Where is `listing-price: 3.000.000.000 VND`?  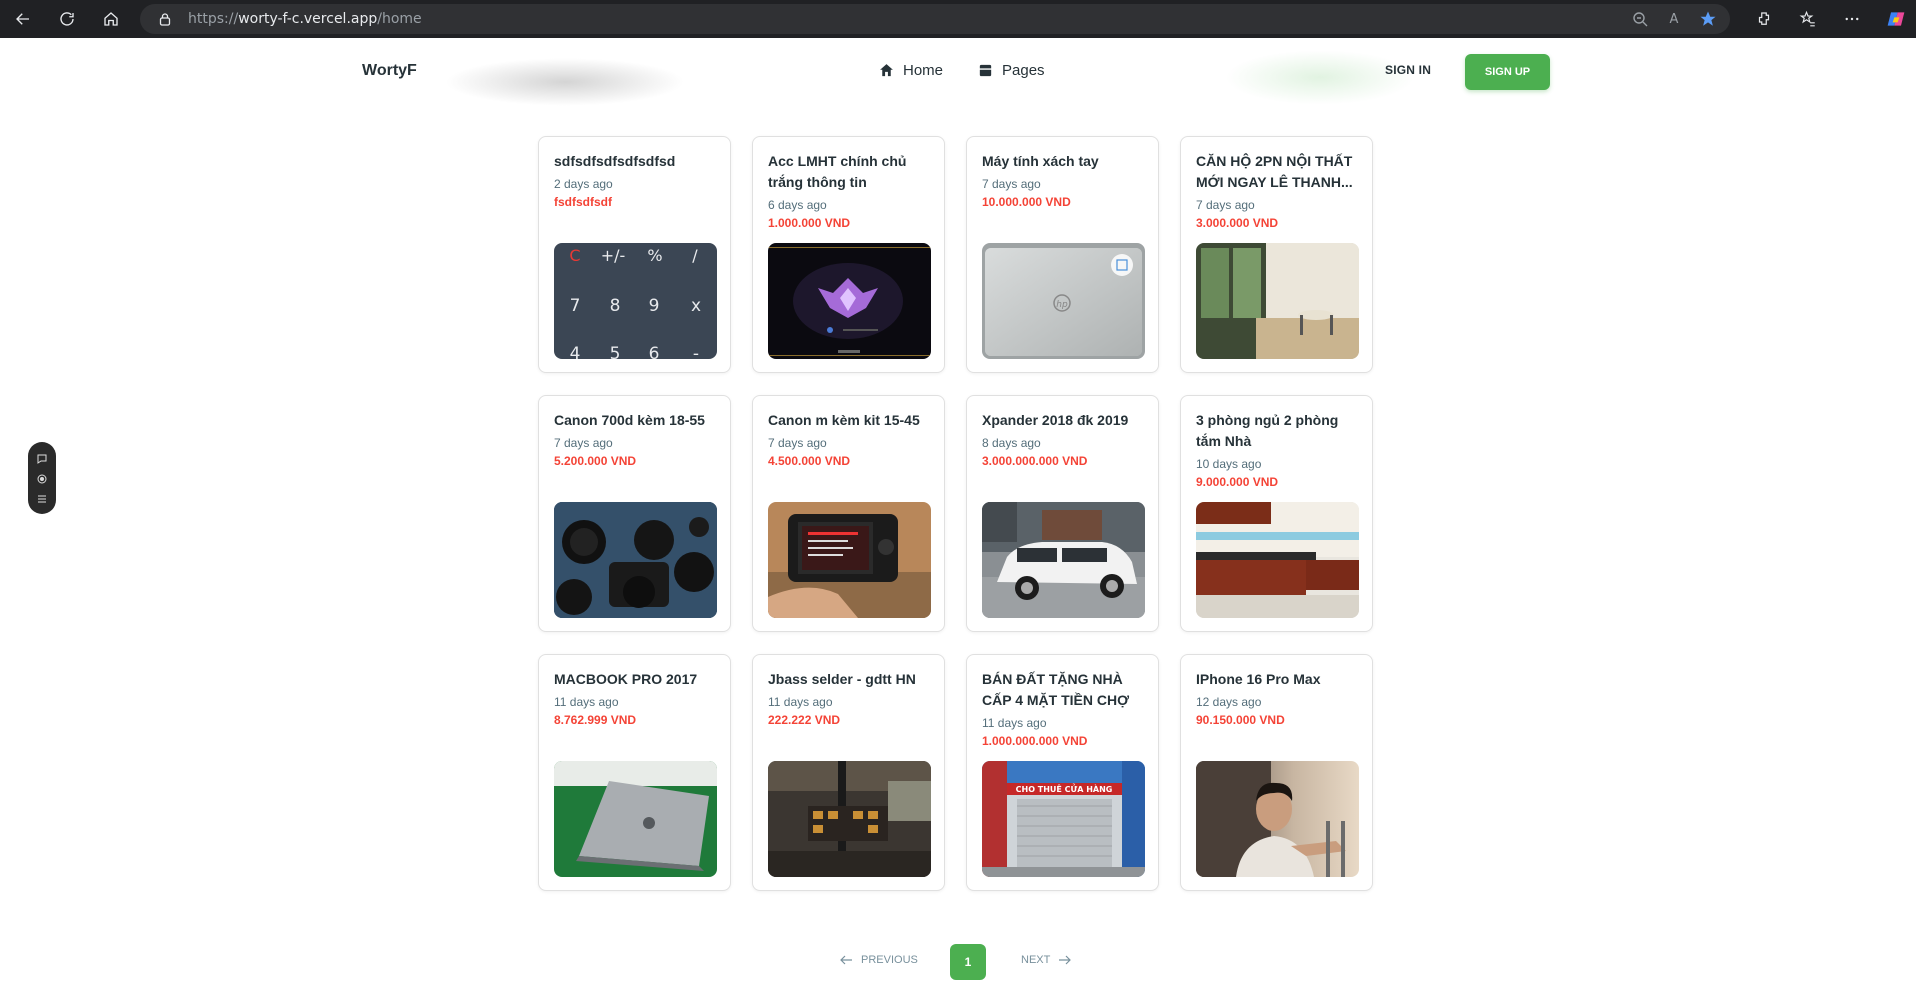 listing-price: 3.000.000.000 VND is located at coordinates (1035, 461).